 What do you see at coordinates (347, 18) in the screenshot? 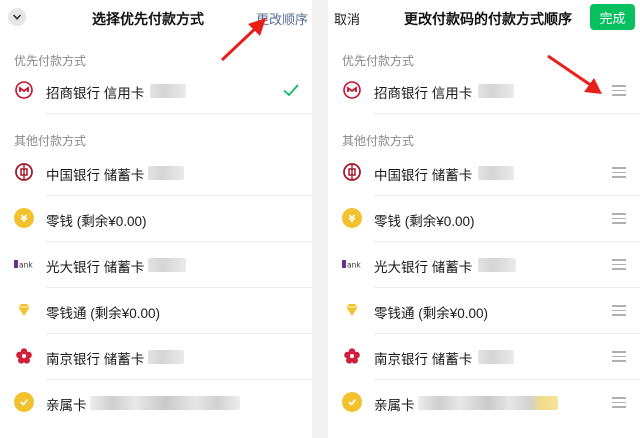
I see `cancel-button: 取消` at bounding box center [347, 18].